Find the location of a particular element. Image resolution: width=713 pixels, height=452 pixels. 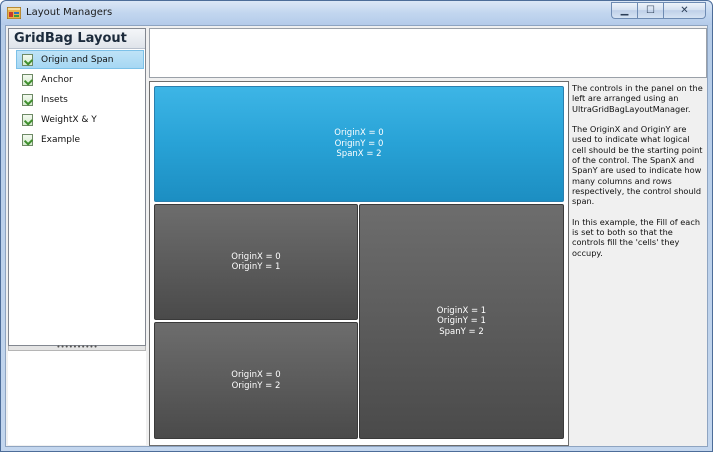

sidebar-item-weightx-y: WeightX & Y is located at coordinates (80, 119).